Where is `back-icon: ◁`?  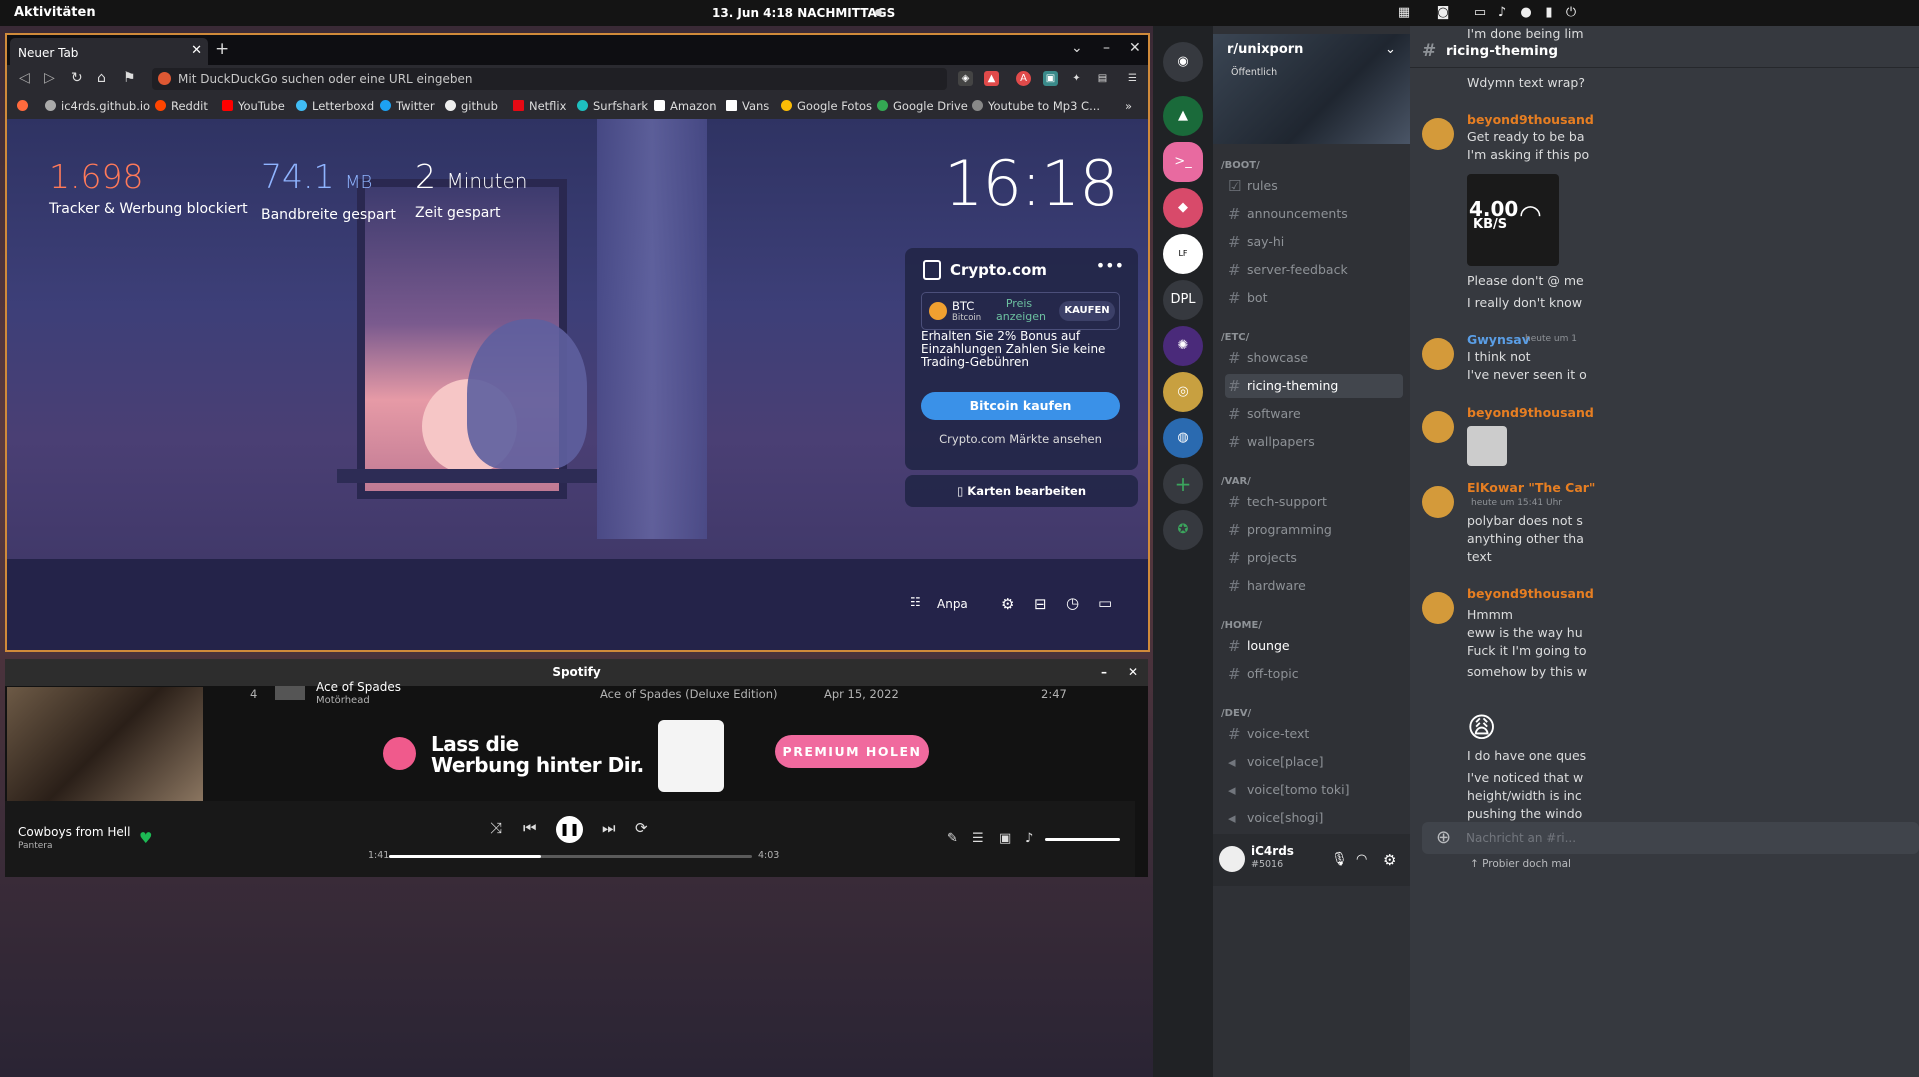
back-icon: ◁ is located at coordinates (24, 78).